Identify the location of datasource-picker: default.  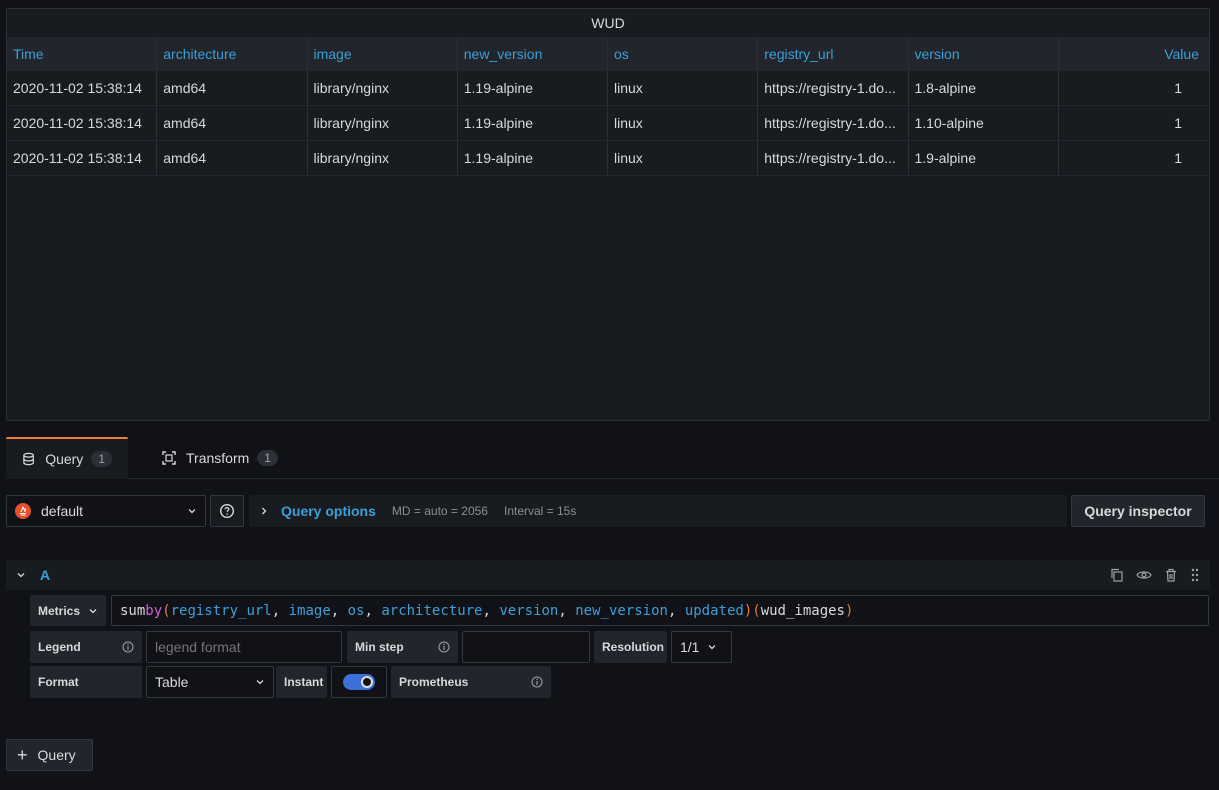
(106, 511).